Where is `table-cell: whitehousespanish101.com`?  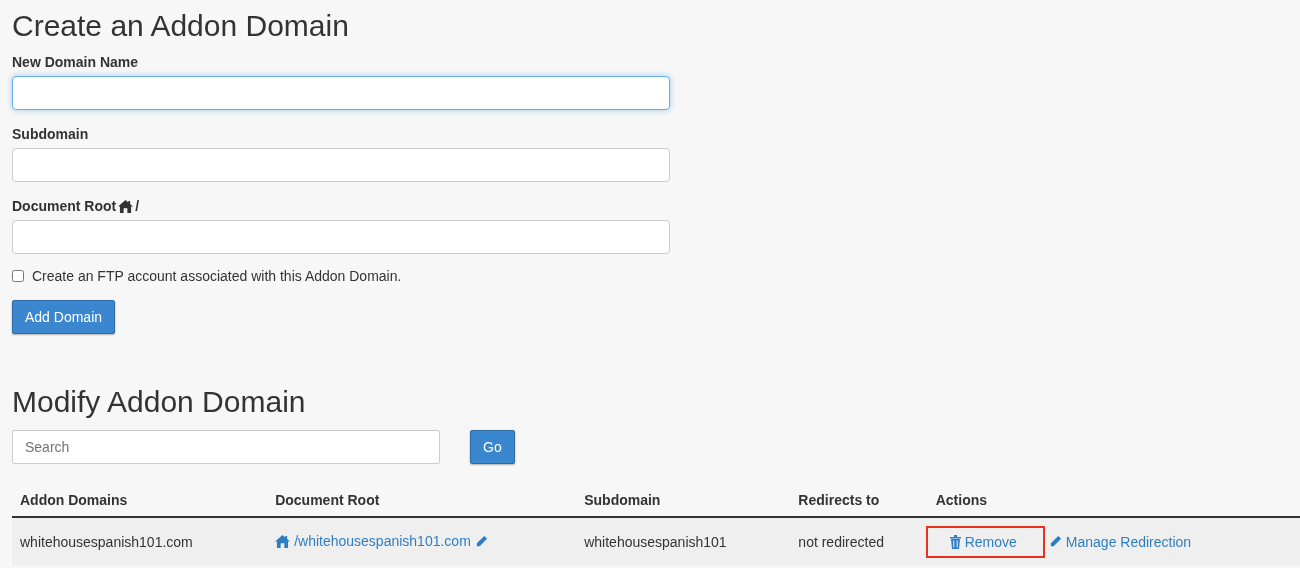
table-cell: whitehousespanish101.com is located at coordinates (140, 541).